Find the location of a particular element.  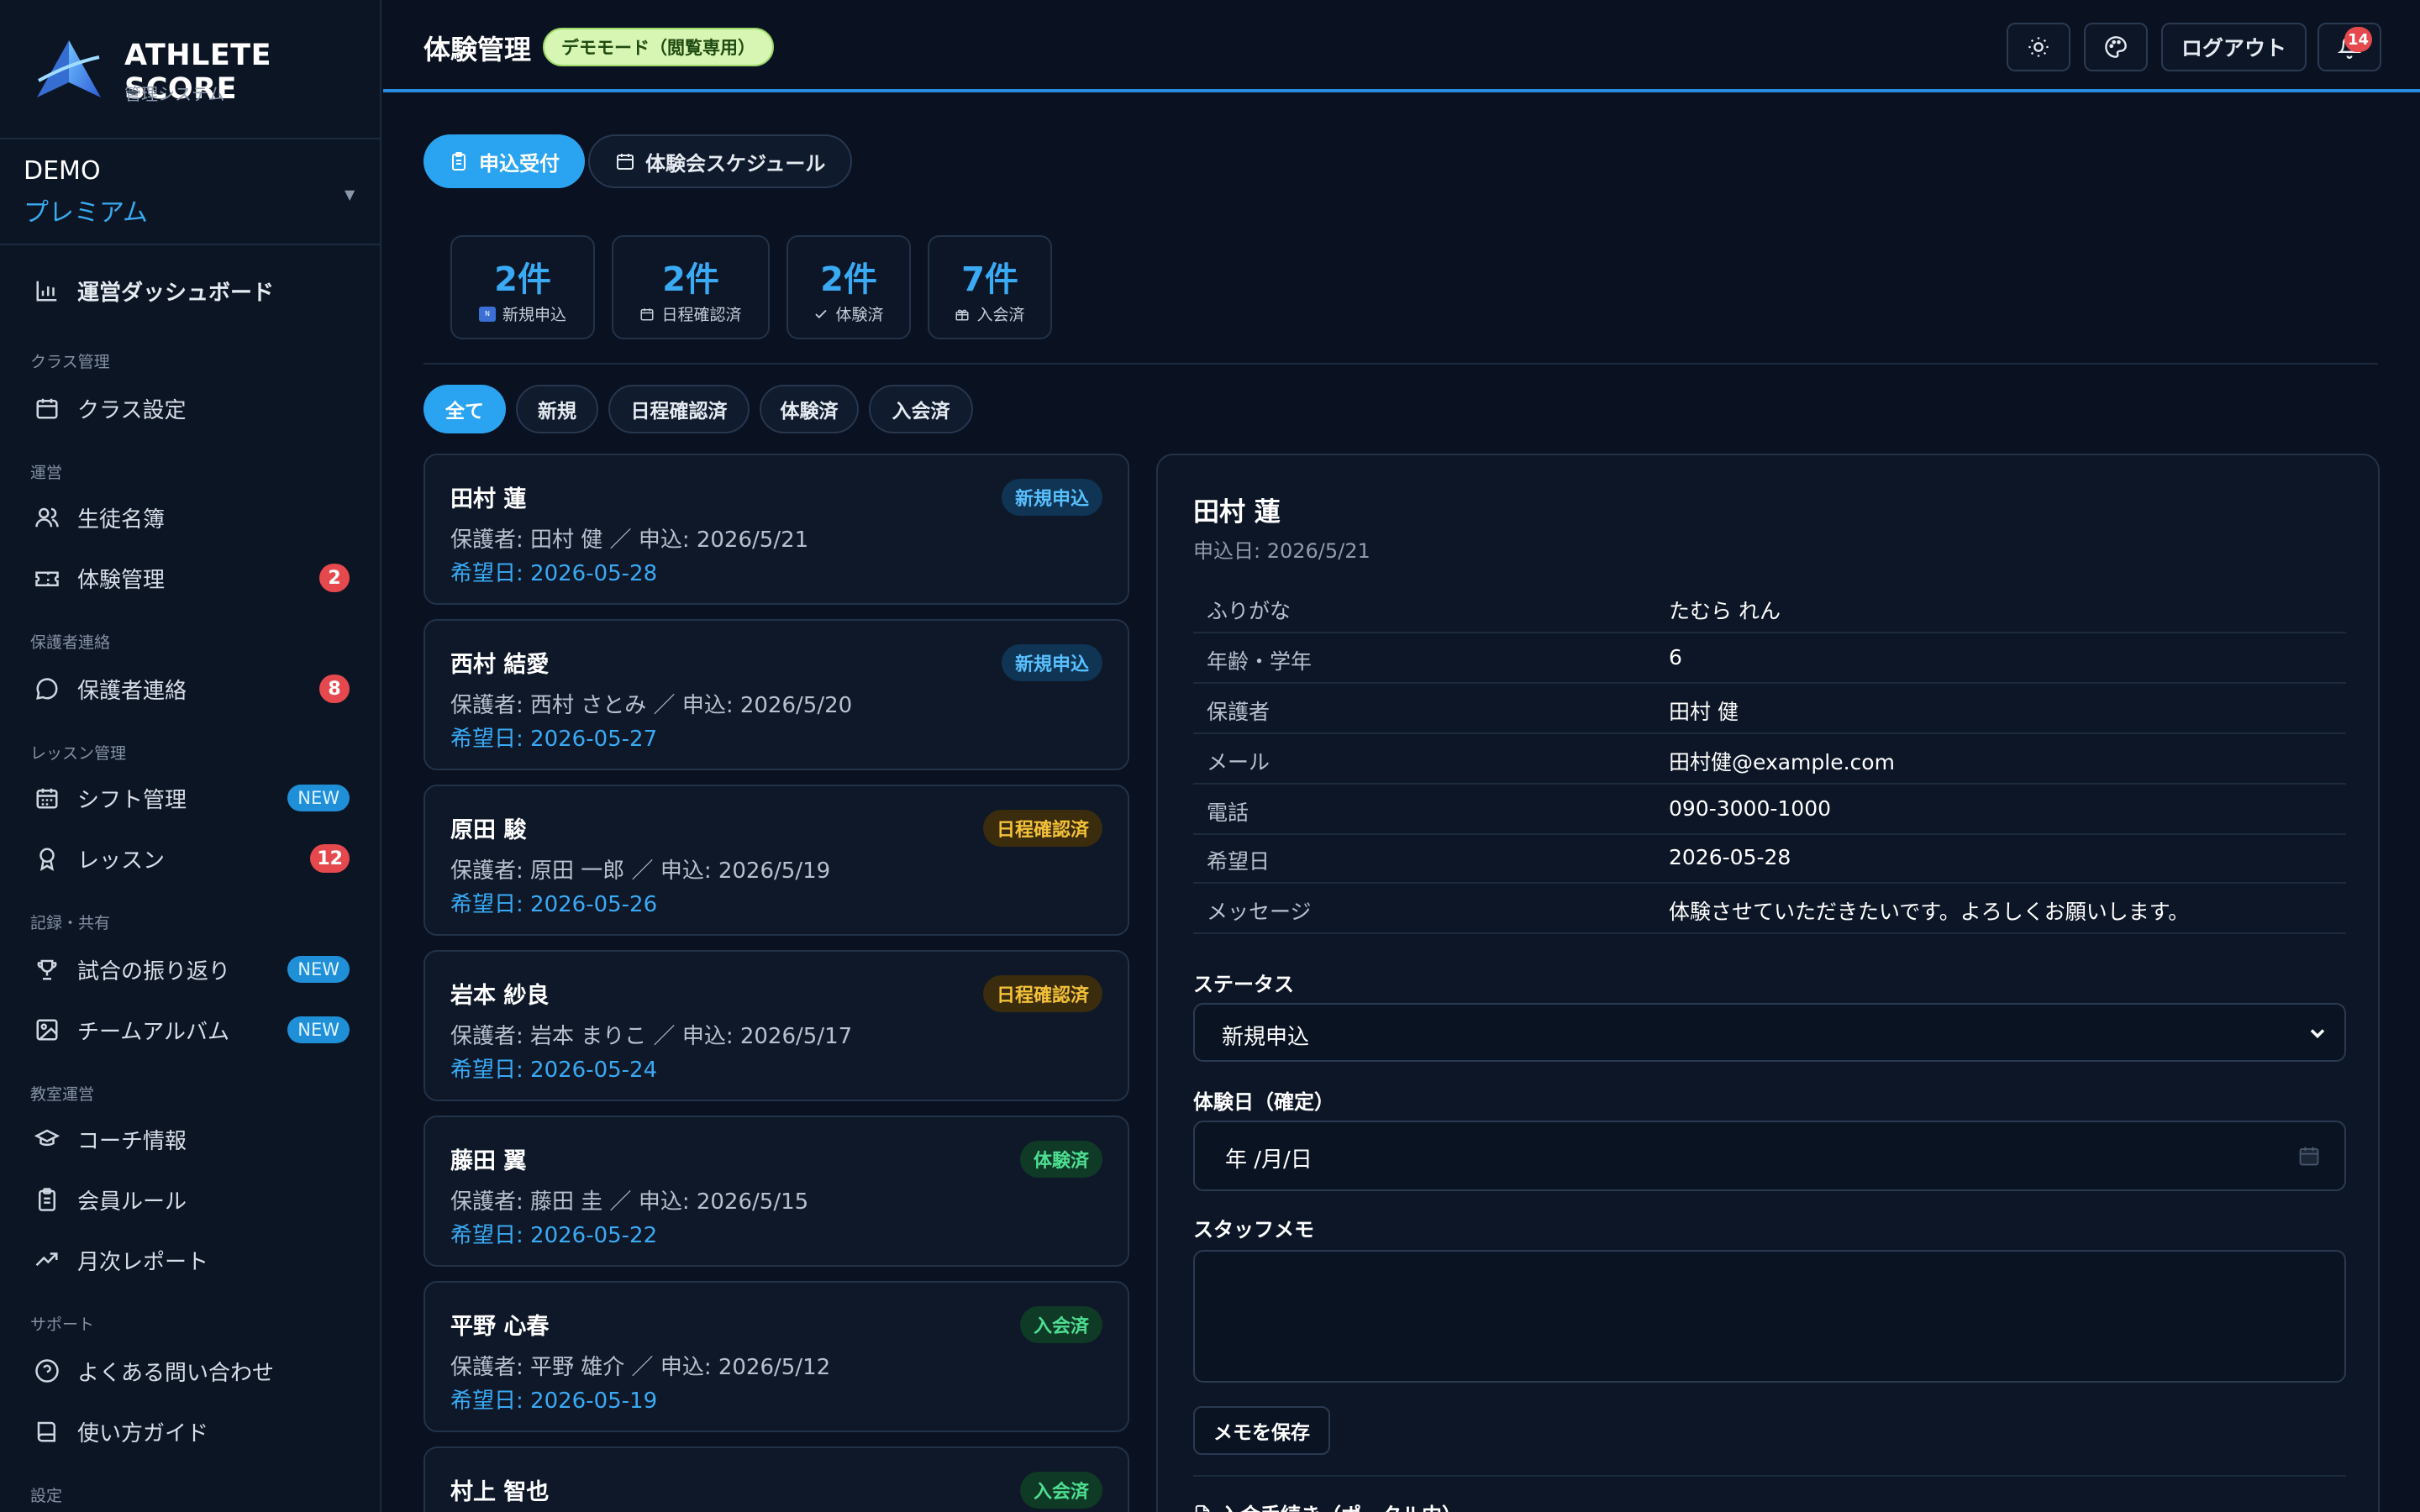

sidebar-item-label: 会員ルール is located at coordinates (132, 1202).